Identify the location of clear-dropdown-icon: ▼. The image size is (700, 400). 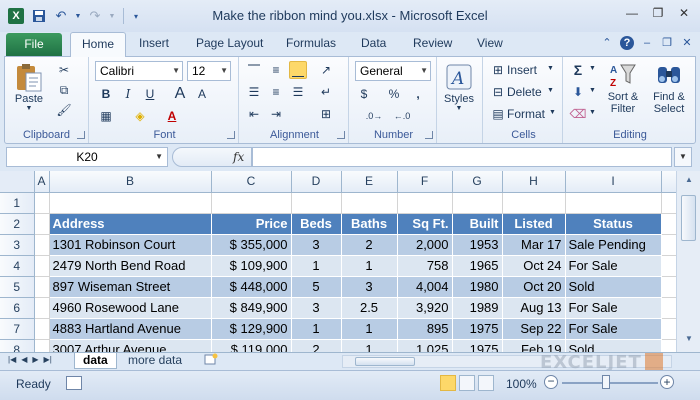
(592, 112).